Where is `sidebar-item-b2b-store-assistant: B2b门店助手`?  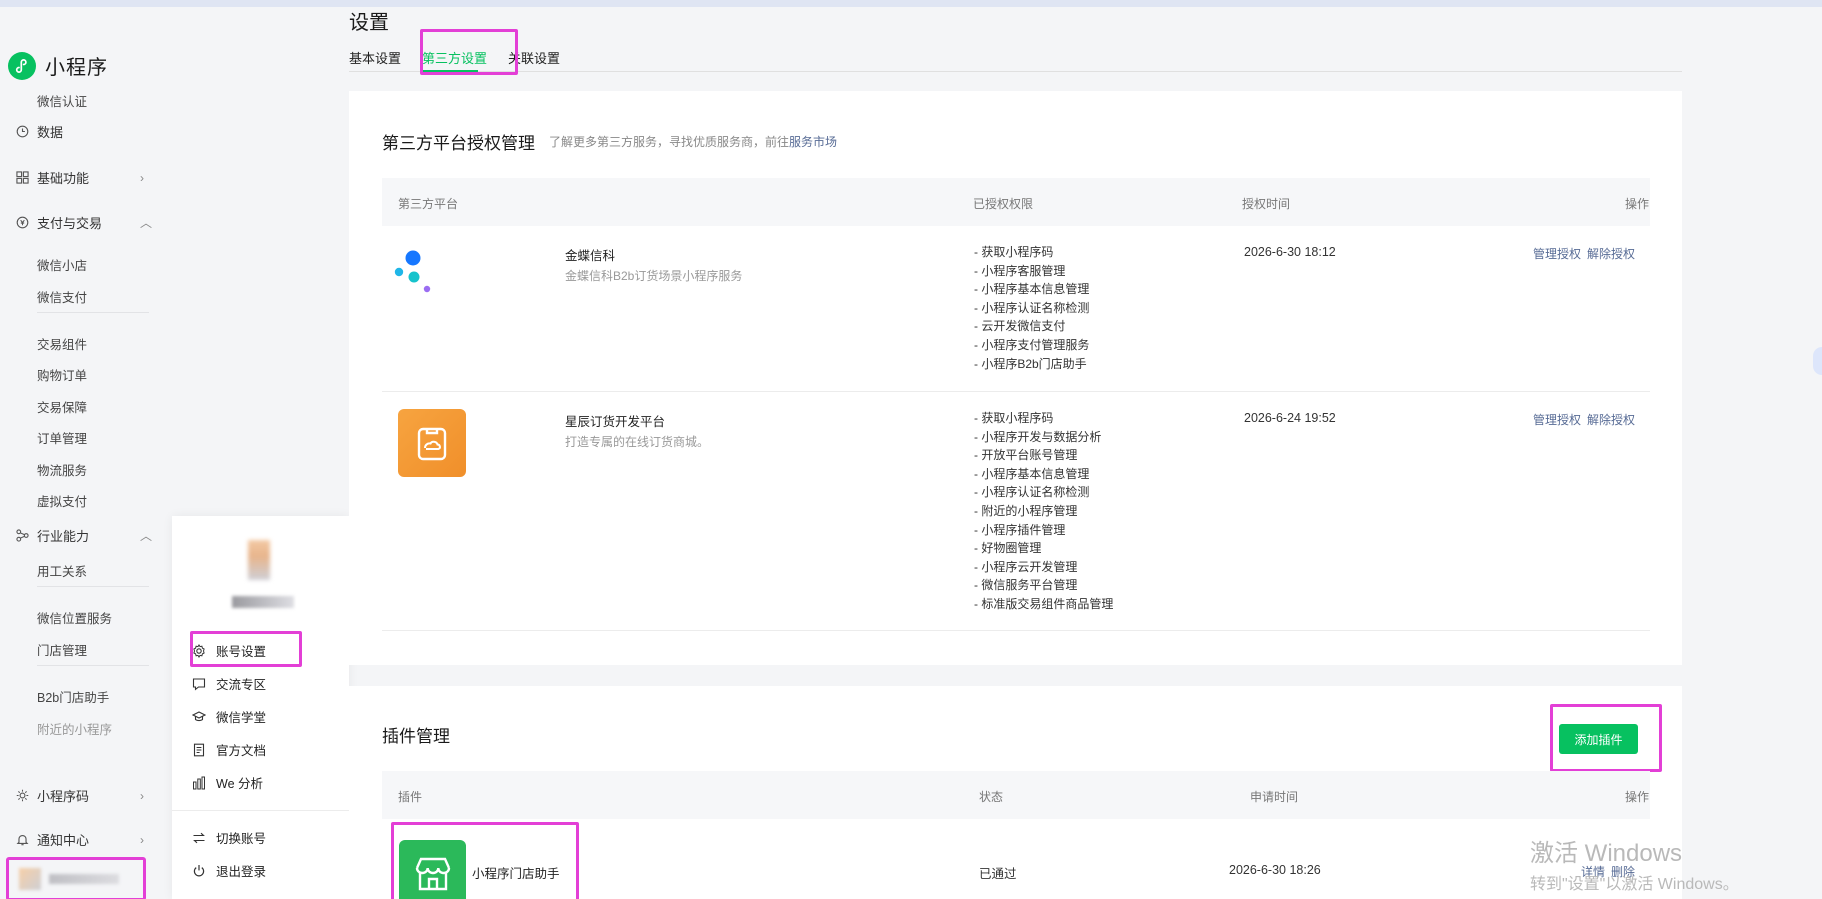 sidebar-item-b2b-store-assistant: B2b门店助手 is located at coordinates (73, 696).